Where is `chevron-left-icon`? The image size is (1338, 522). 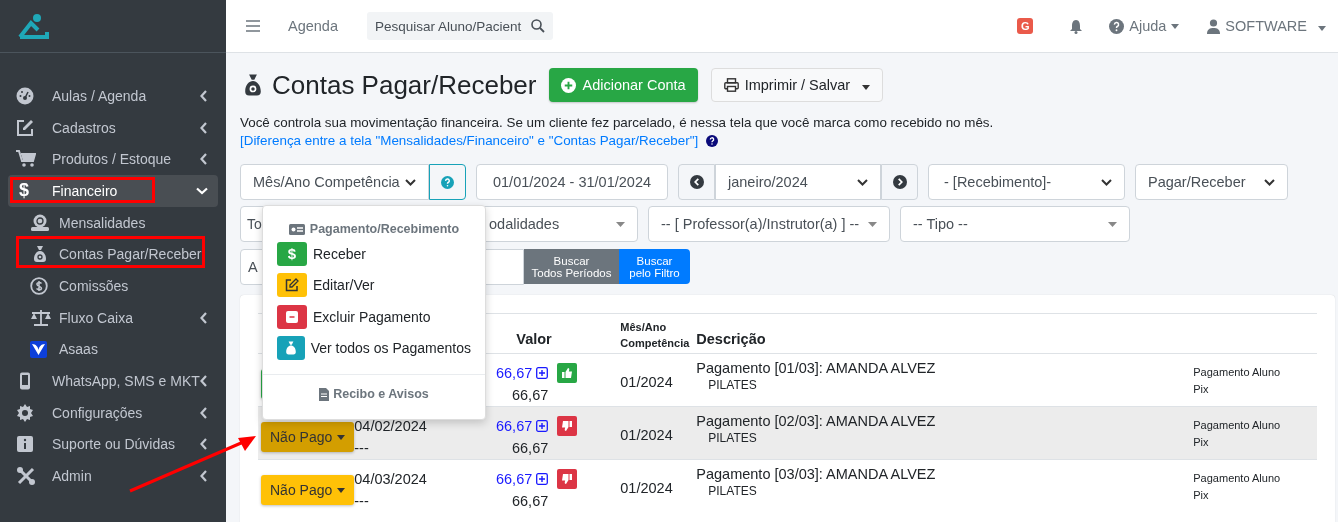 chevron-left-icon is located at coordinates (696, 182).